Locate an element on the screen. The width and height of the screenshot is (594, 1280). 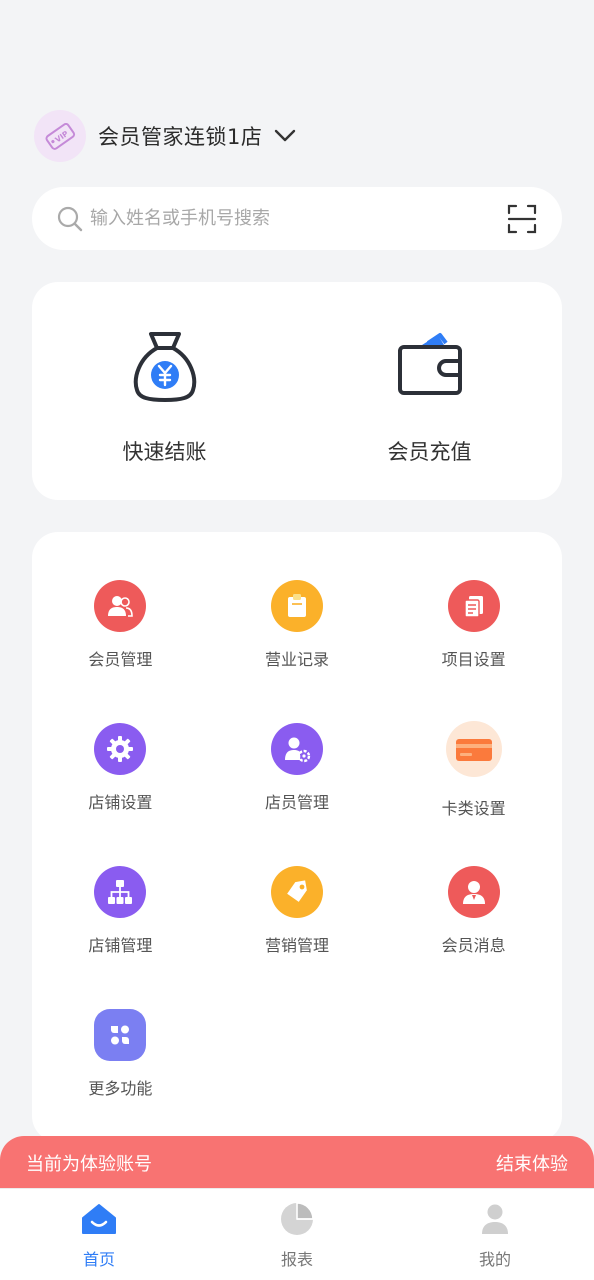
org-chart-icon is located at coordinates (120, 892).